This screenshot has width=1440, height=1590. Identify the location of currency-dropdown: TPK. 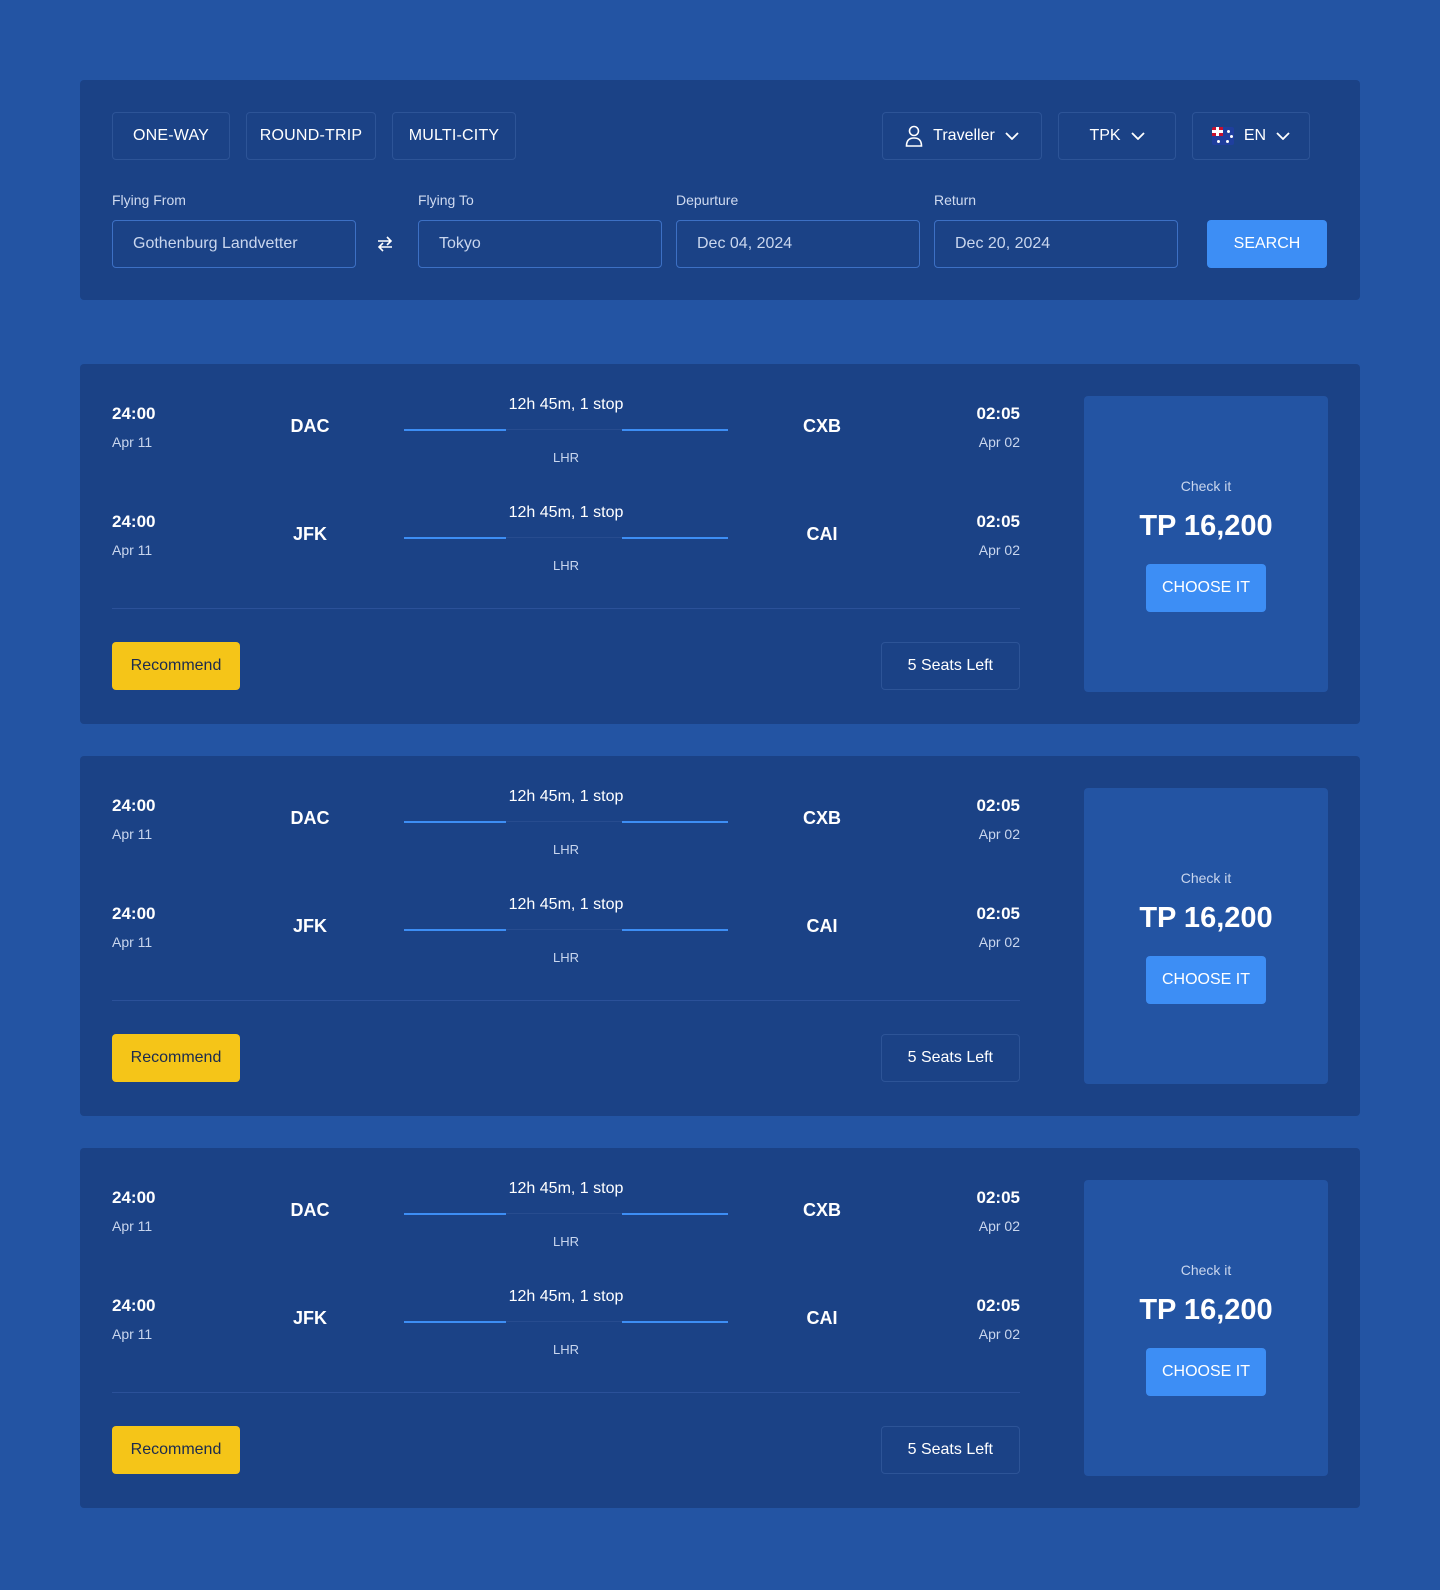
(1117, 136).